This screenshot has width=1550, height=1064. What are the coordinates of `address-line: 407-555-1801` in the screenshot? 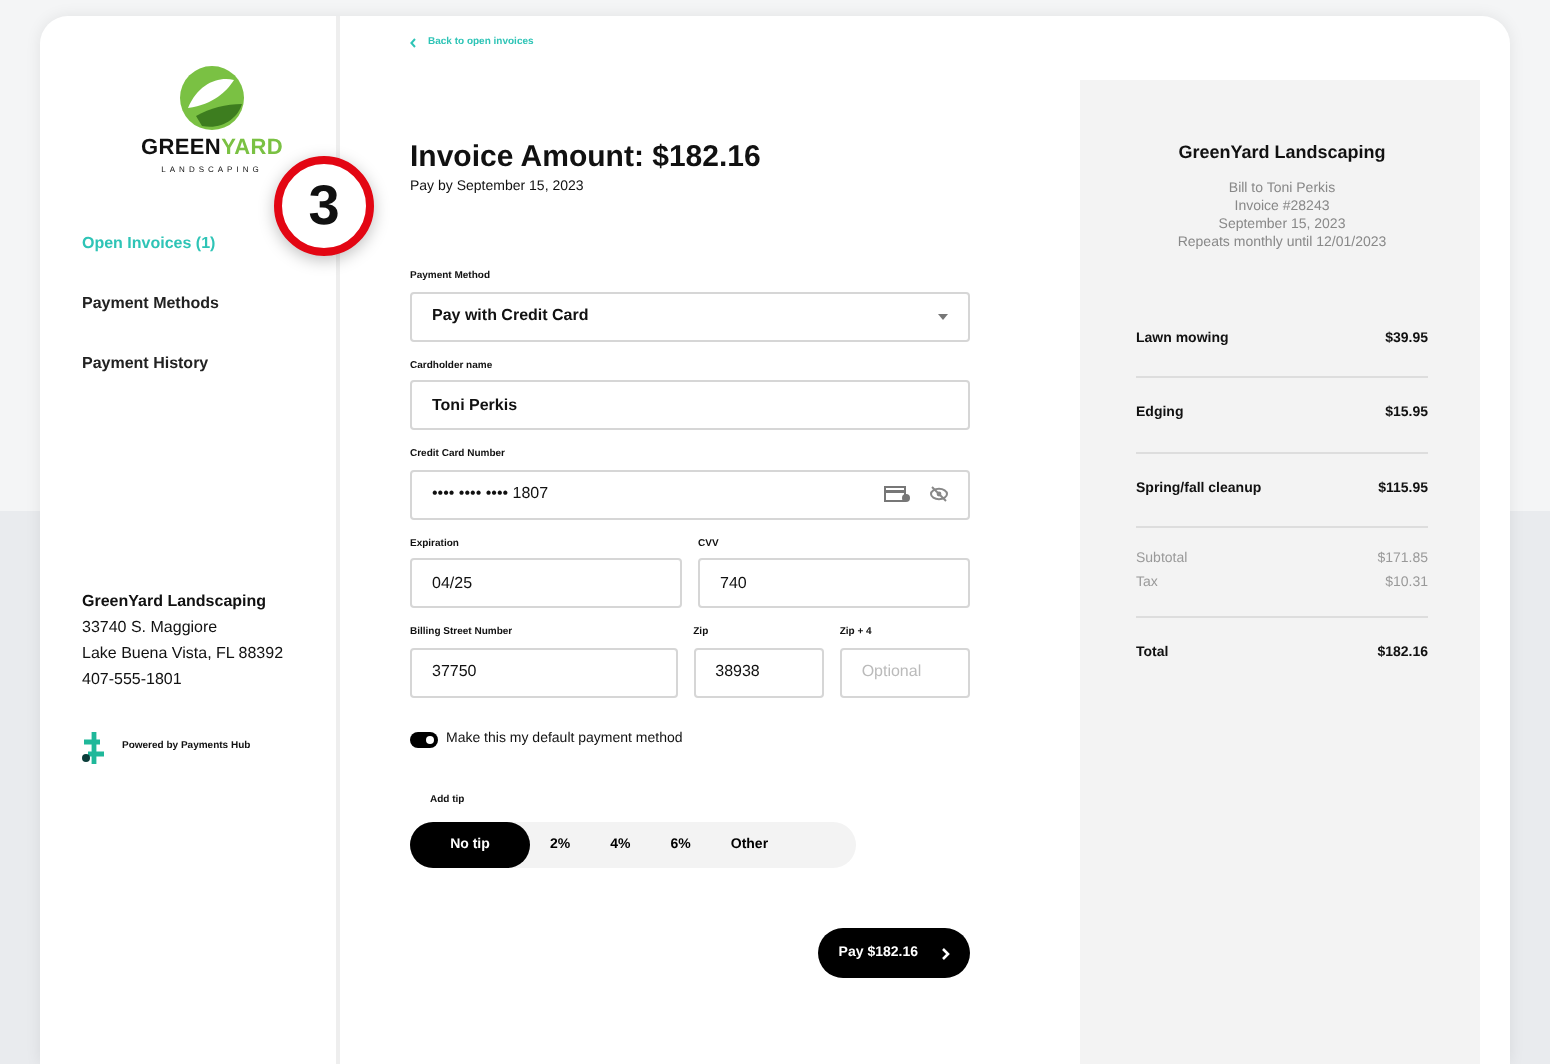 It's located at (133, 680).